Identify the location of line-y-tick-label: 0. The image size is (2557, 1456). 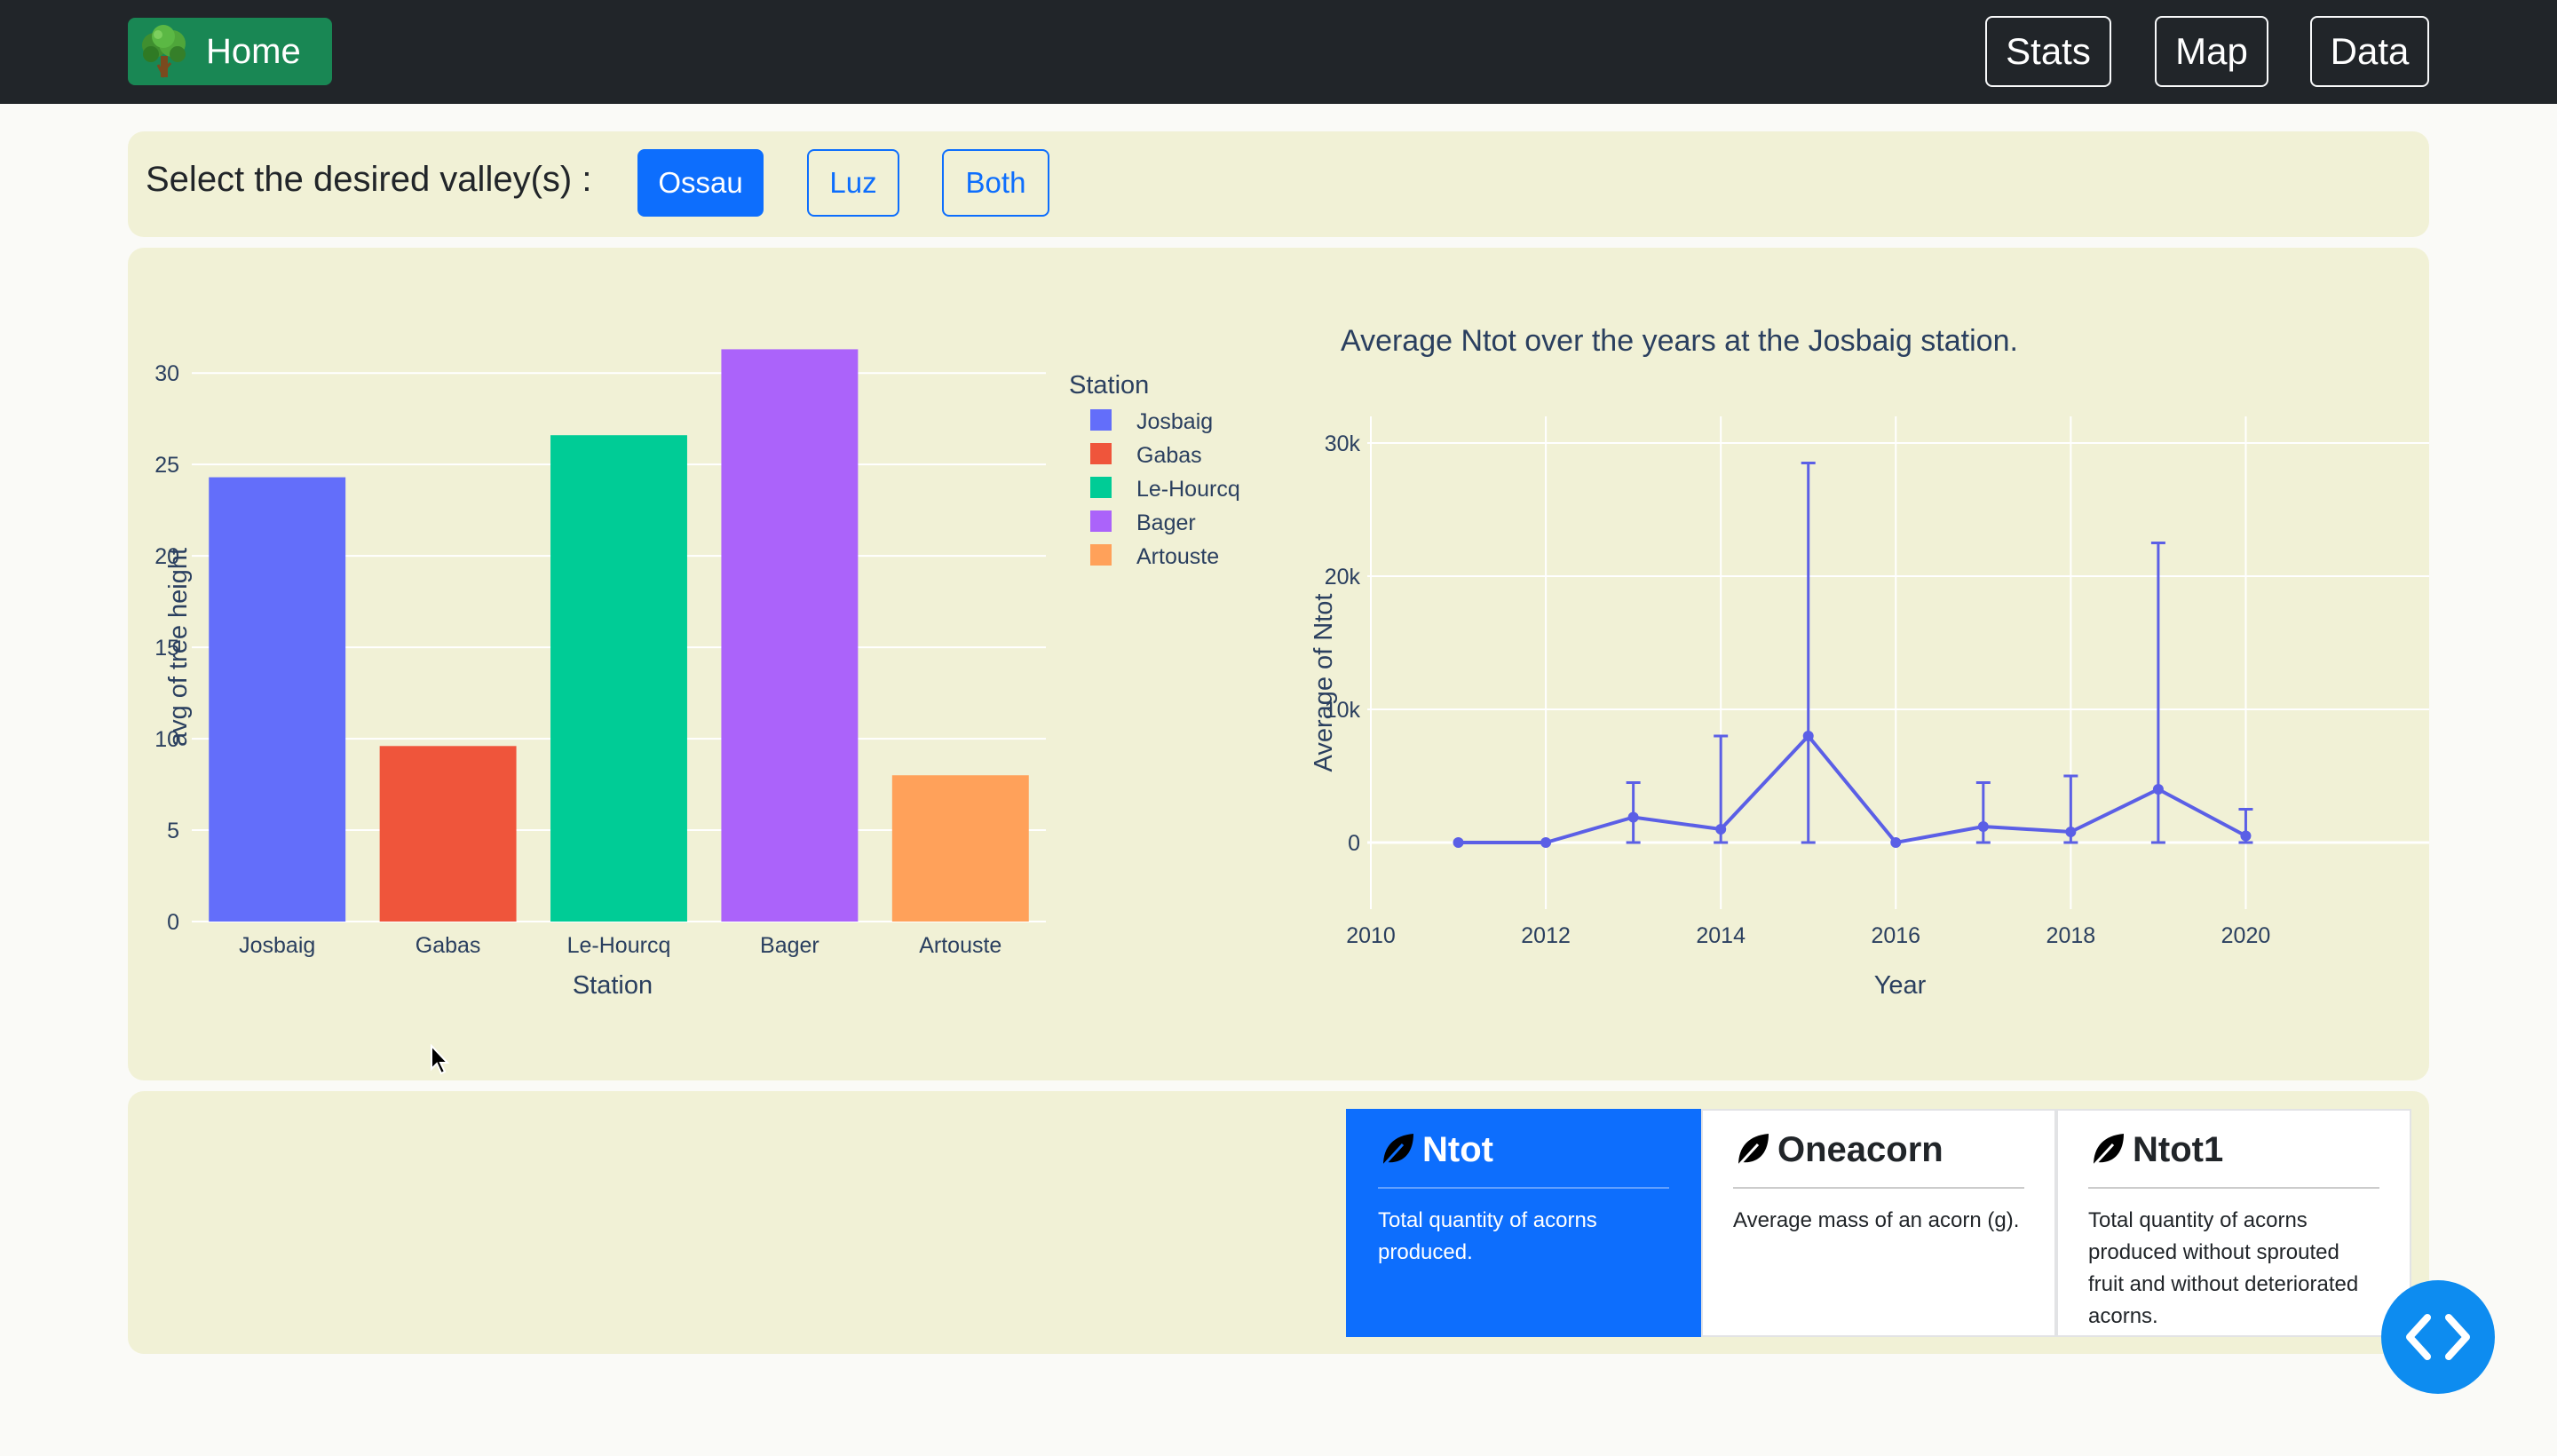
(1354, 843).